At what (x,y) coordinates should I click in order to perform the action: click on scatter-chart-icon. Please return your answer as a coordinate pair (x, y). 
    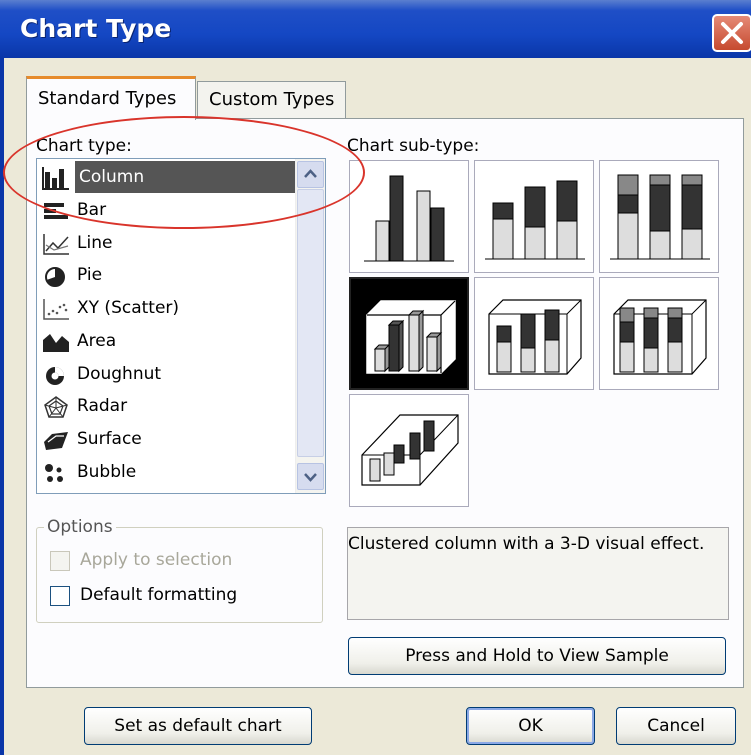
    Looking at the image, I should click on (56, 309).